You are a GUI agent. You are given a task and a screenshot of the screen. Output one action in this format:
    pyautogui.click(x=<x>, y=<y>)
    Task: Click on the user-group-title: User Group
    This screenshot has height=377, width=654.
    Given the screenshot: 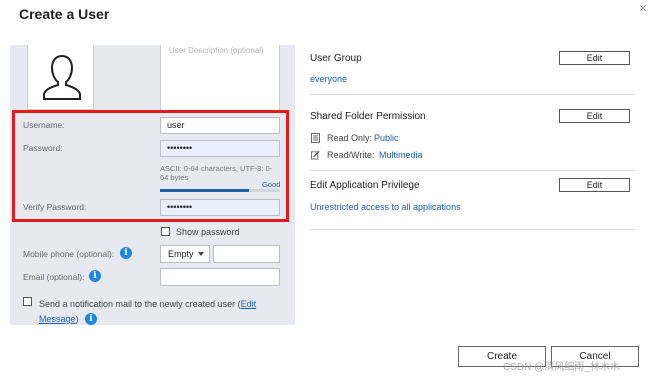 What is the action you would take?
    pyautogui.click(x=336, y=58)
    